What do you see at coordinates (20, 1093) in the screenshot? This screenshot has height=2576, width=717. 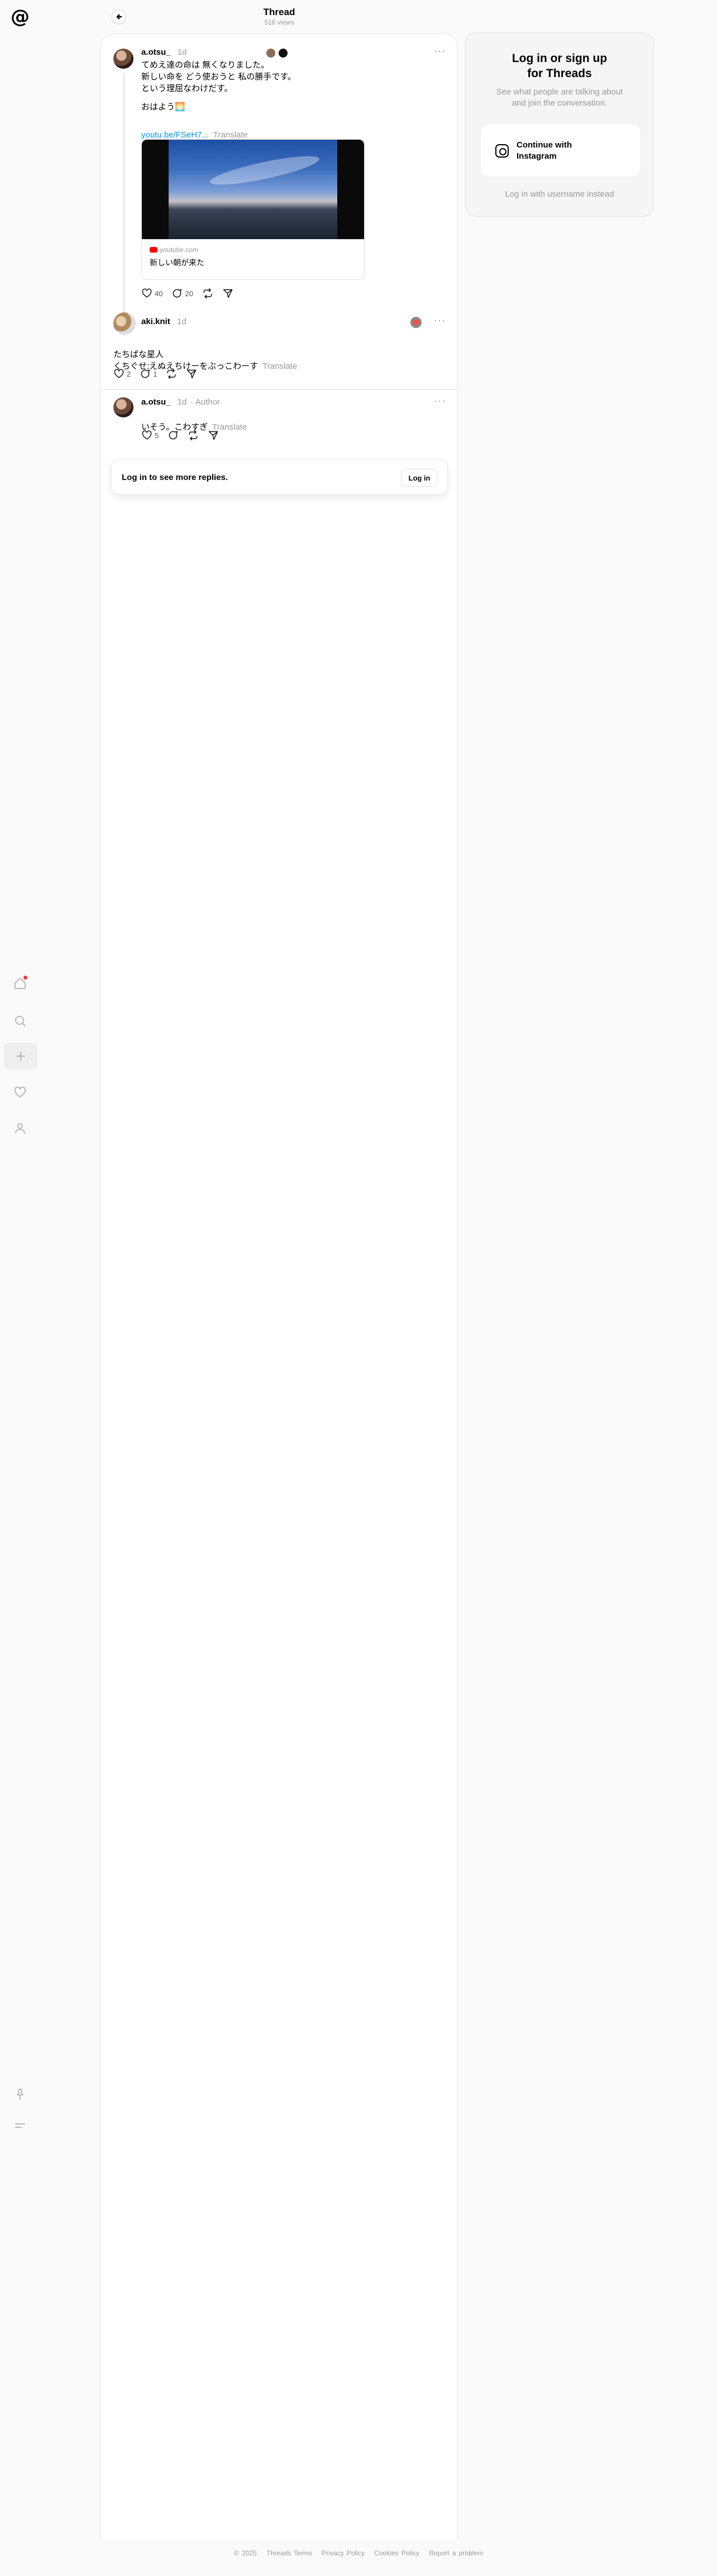 I see `activity-heart-icon` at bounding box center [20, 1093].